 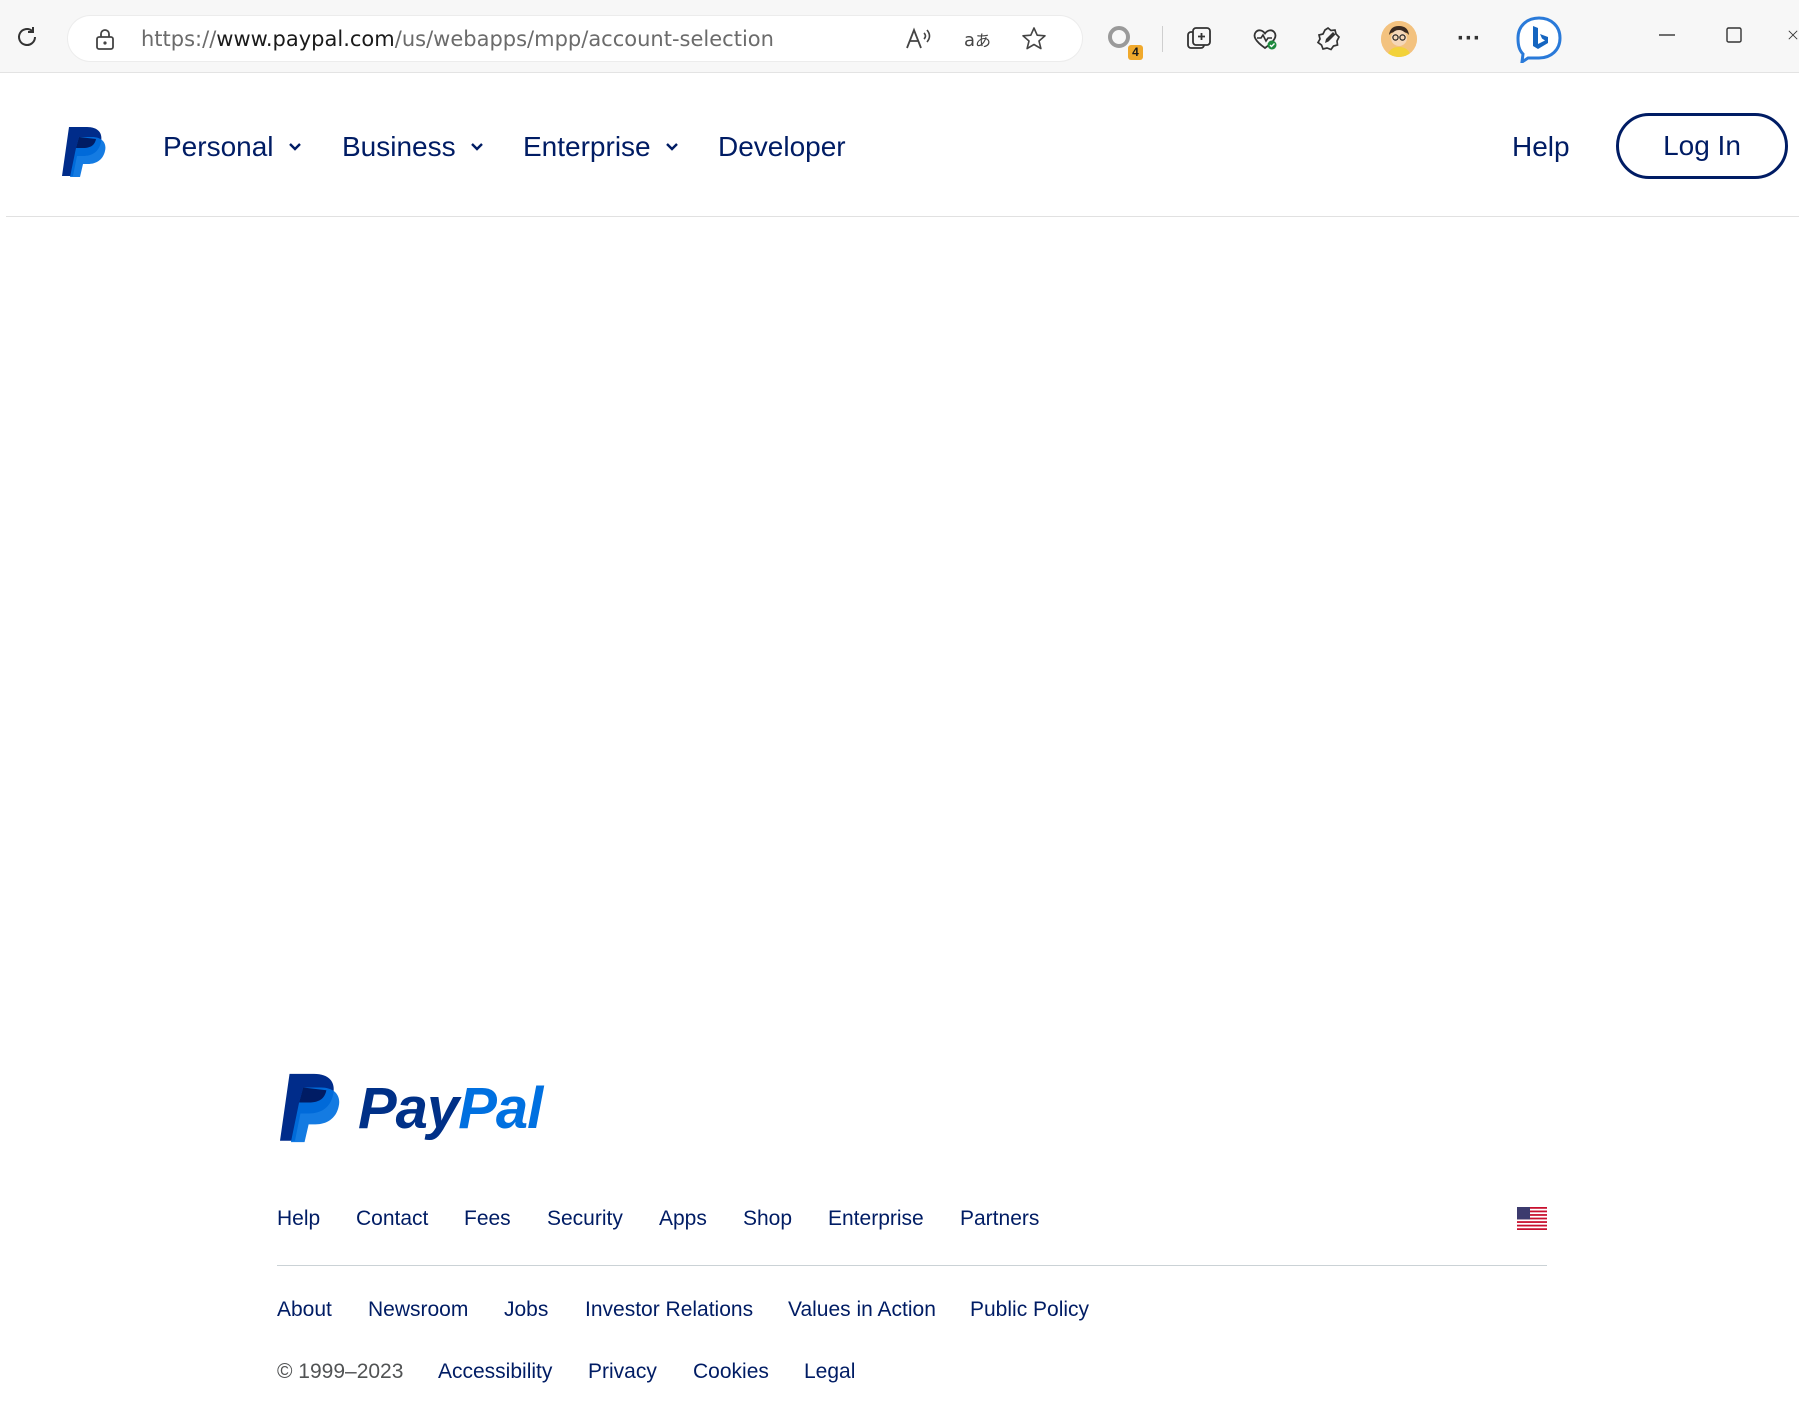 What do you see at coordinates (218, 146) in the screenshot?
I see `nav-personal-label: Personal` at bounding box center [218, 146].